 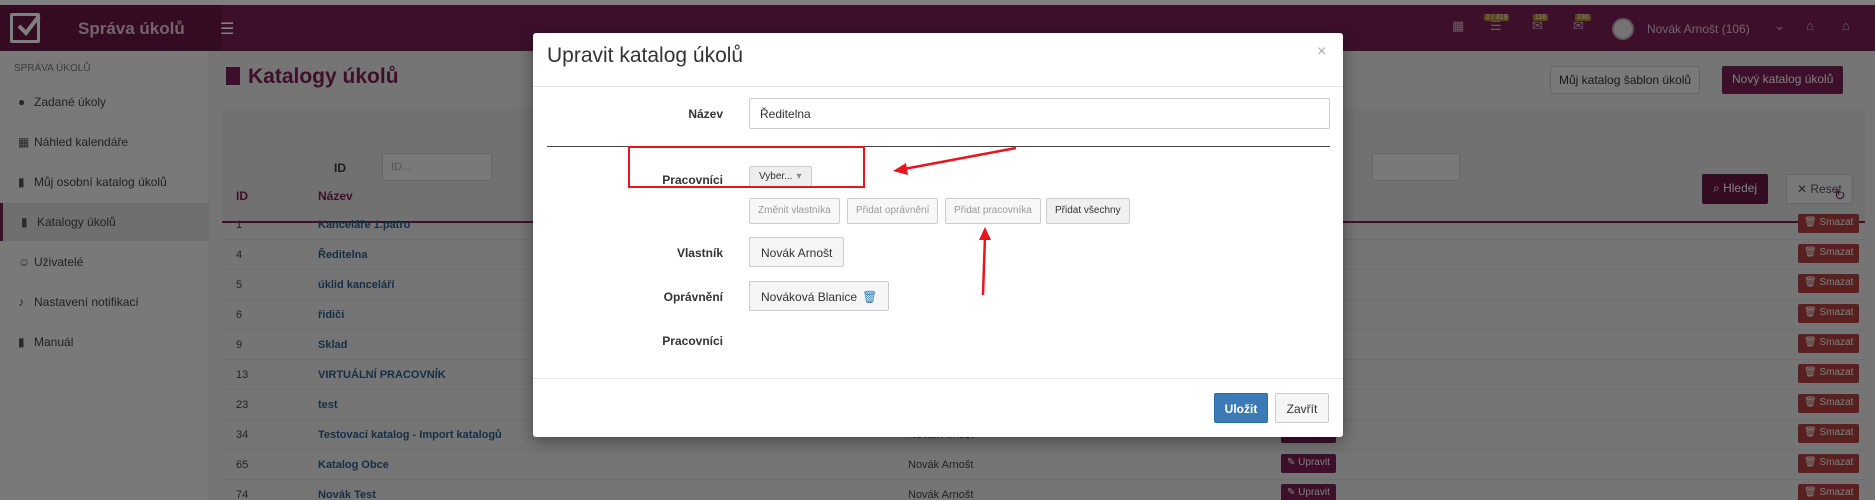 What do you see at coordinates (900, 169) in the screenshot?
I see `annotation-arrowhead-left` at bounding box center [900, 169].